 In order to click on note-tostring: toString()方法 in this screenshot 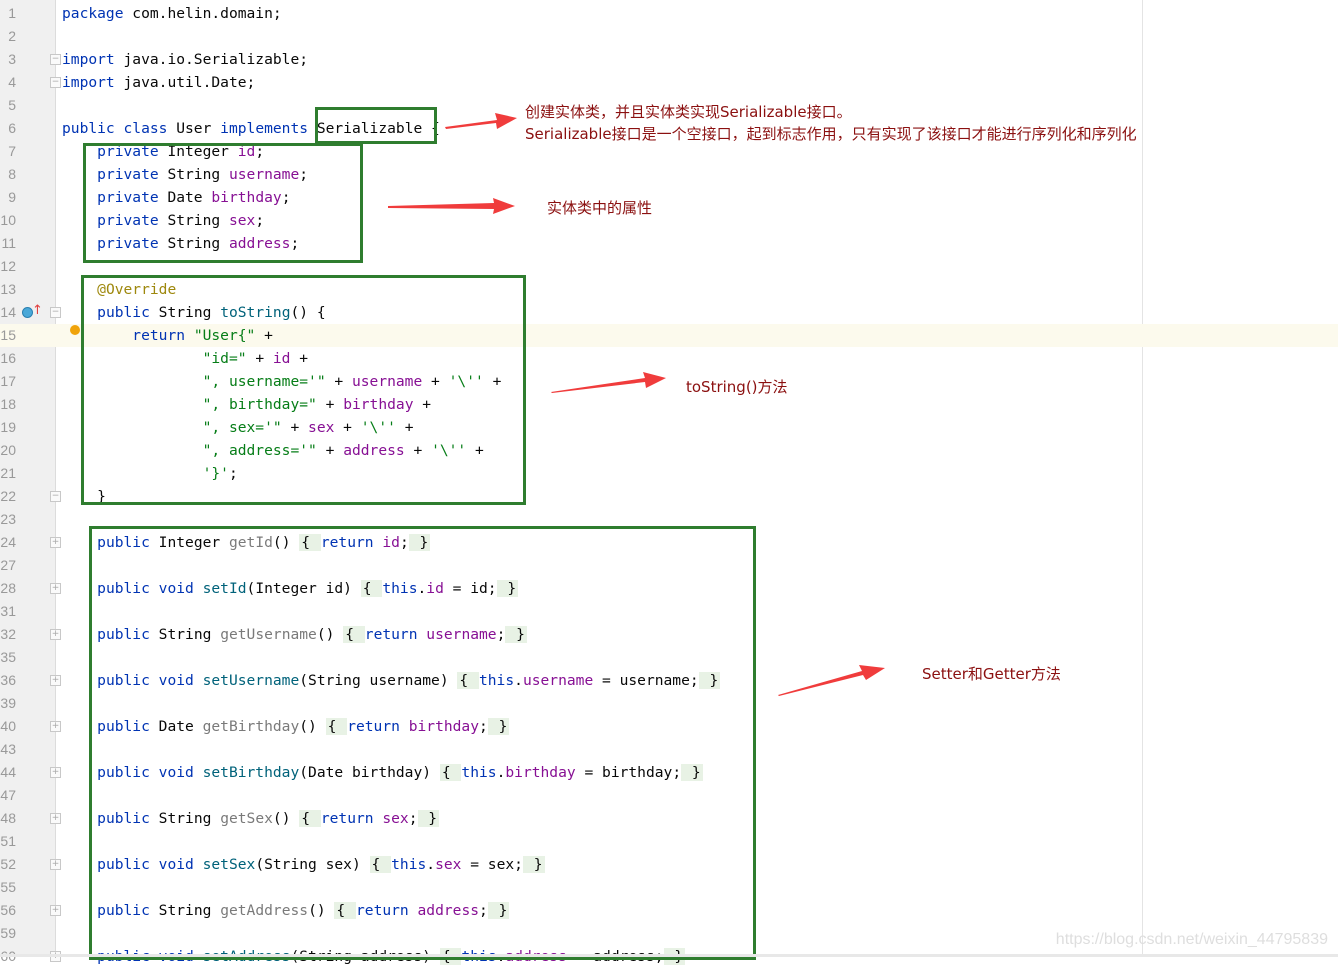, I will do `click(737, 387)`.